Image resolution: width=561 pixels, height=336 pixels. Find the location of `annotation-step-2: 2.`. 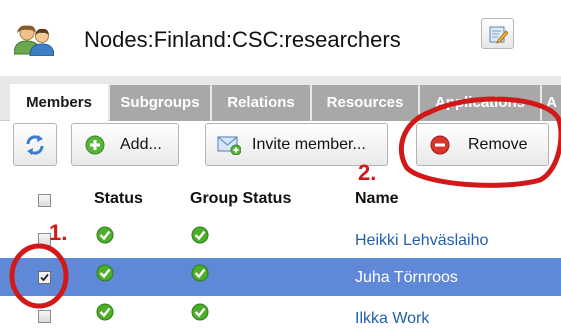

annotation-step-2: 2. is located at coordinates (367, 172).